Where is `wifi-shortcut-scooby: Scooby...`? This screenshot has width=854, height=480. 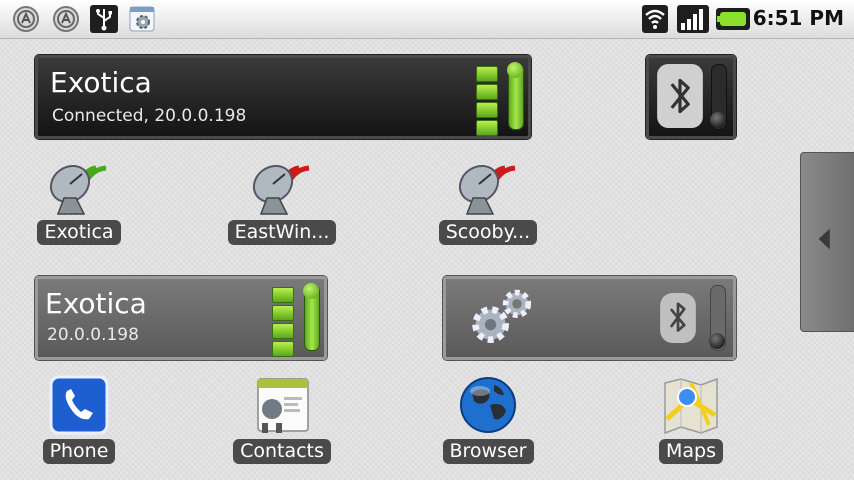
wifi-shortcut-scooby: Scooby... is located at coordinates (488, 197).